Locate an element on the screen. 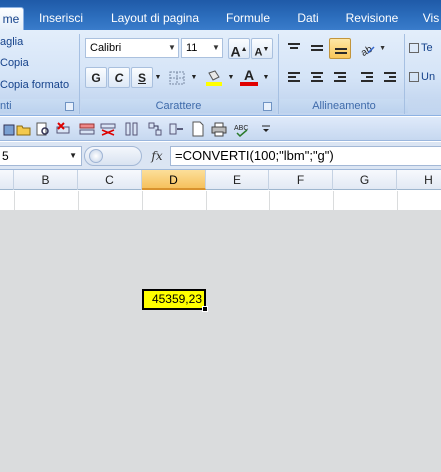 The height and width of the screenshot is (472, 441). align-left-icon is located at coordinates (294, 77).